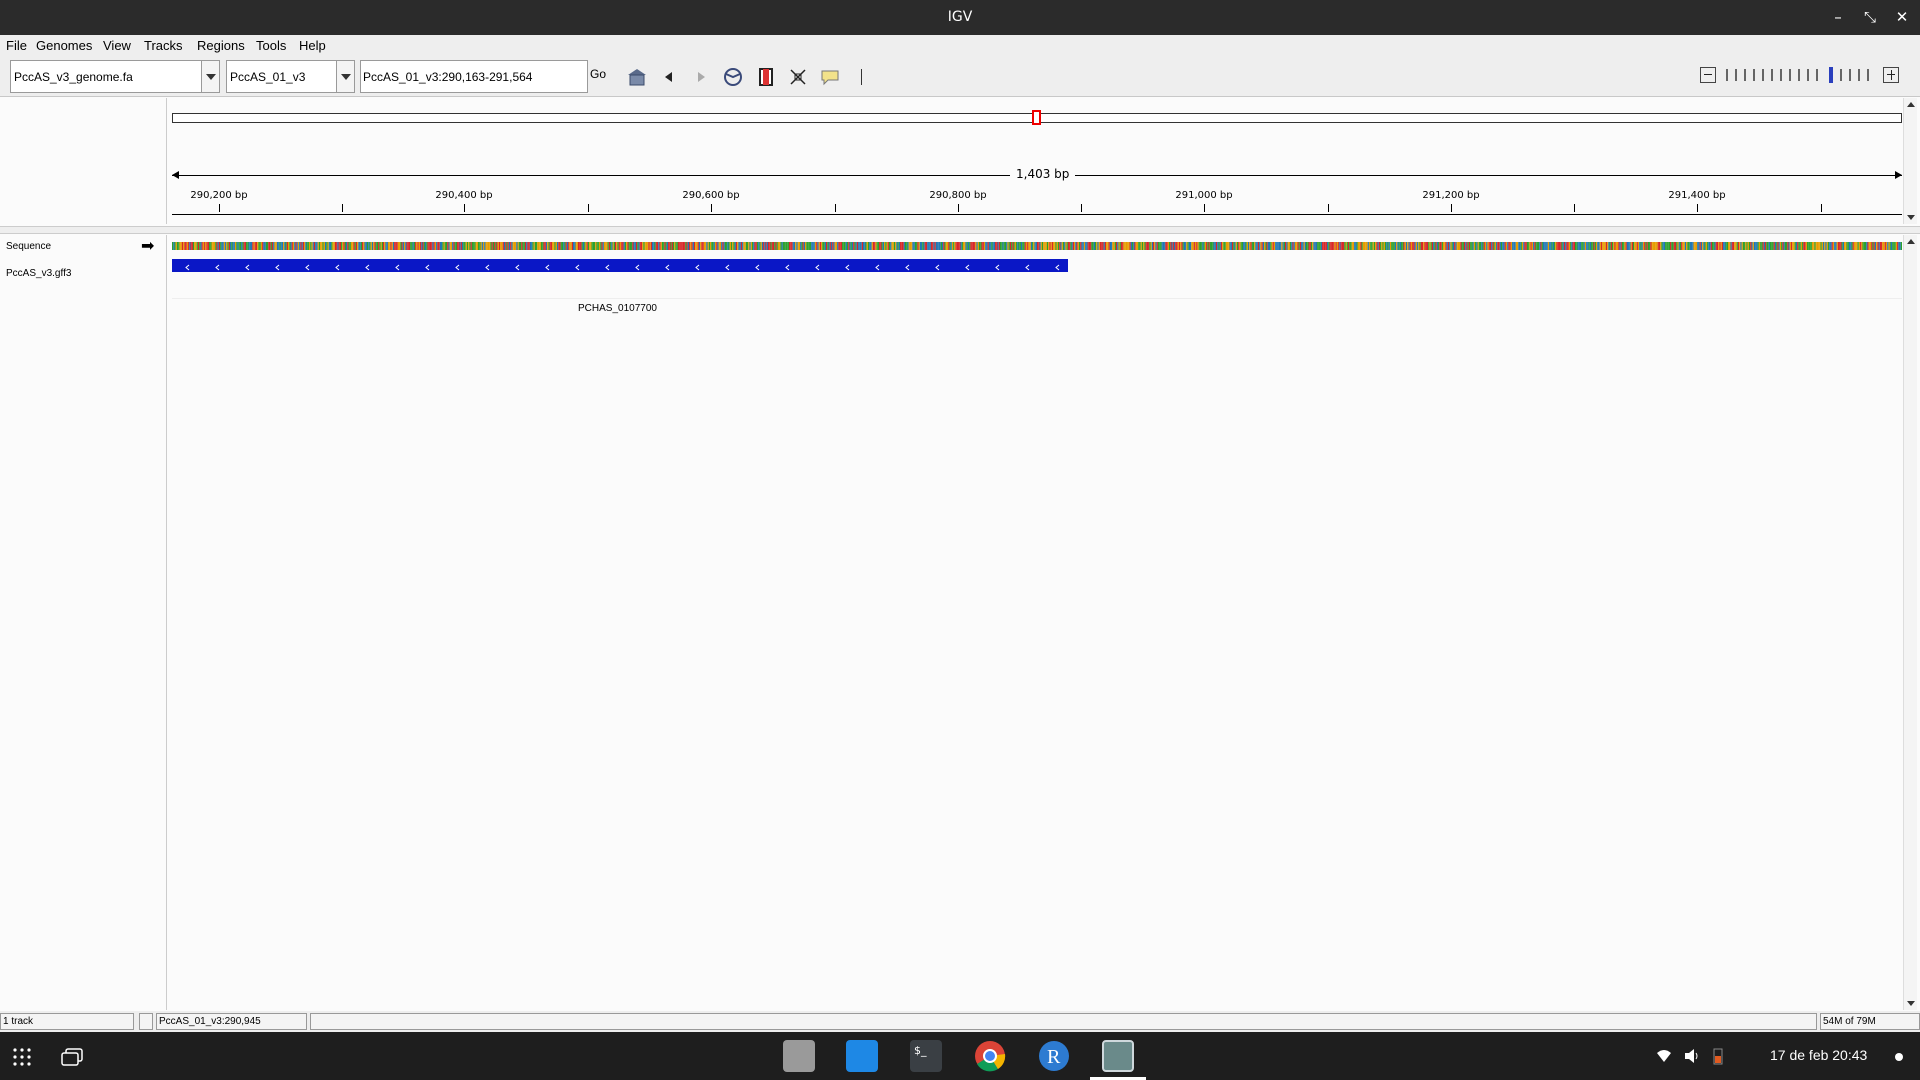  I want to click on region-of-interest-icon, so click(766, 77).